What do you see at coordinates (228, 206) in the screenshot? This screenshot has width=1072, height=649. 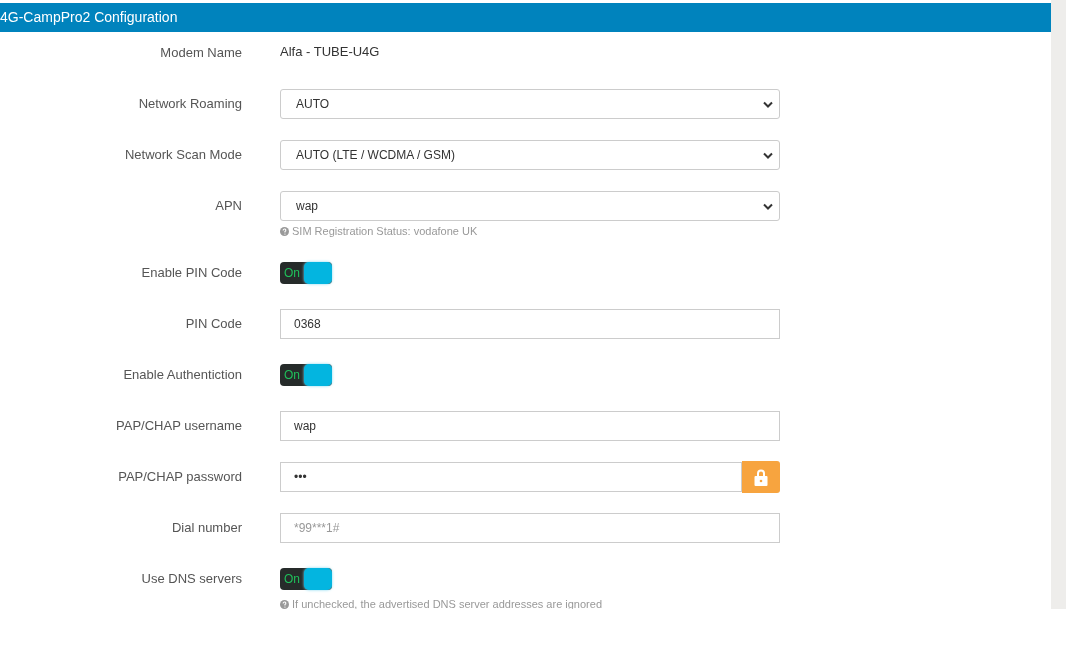 I see `field-label: APN` at bounding box center [228, 206].